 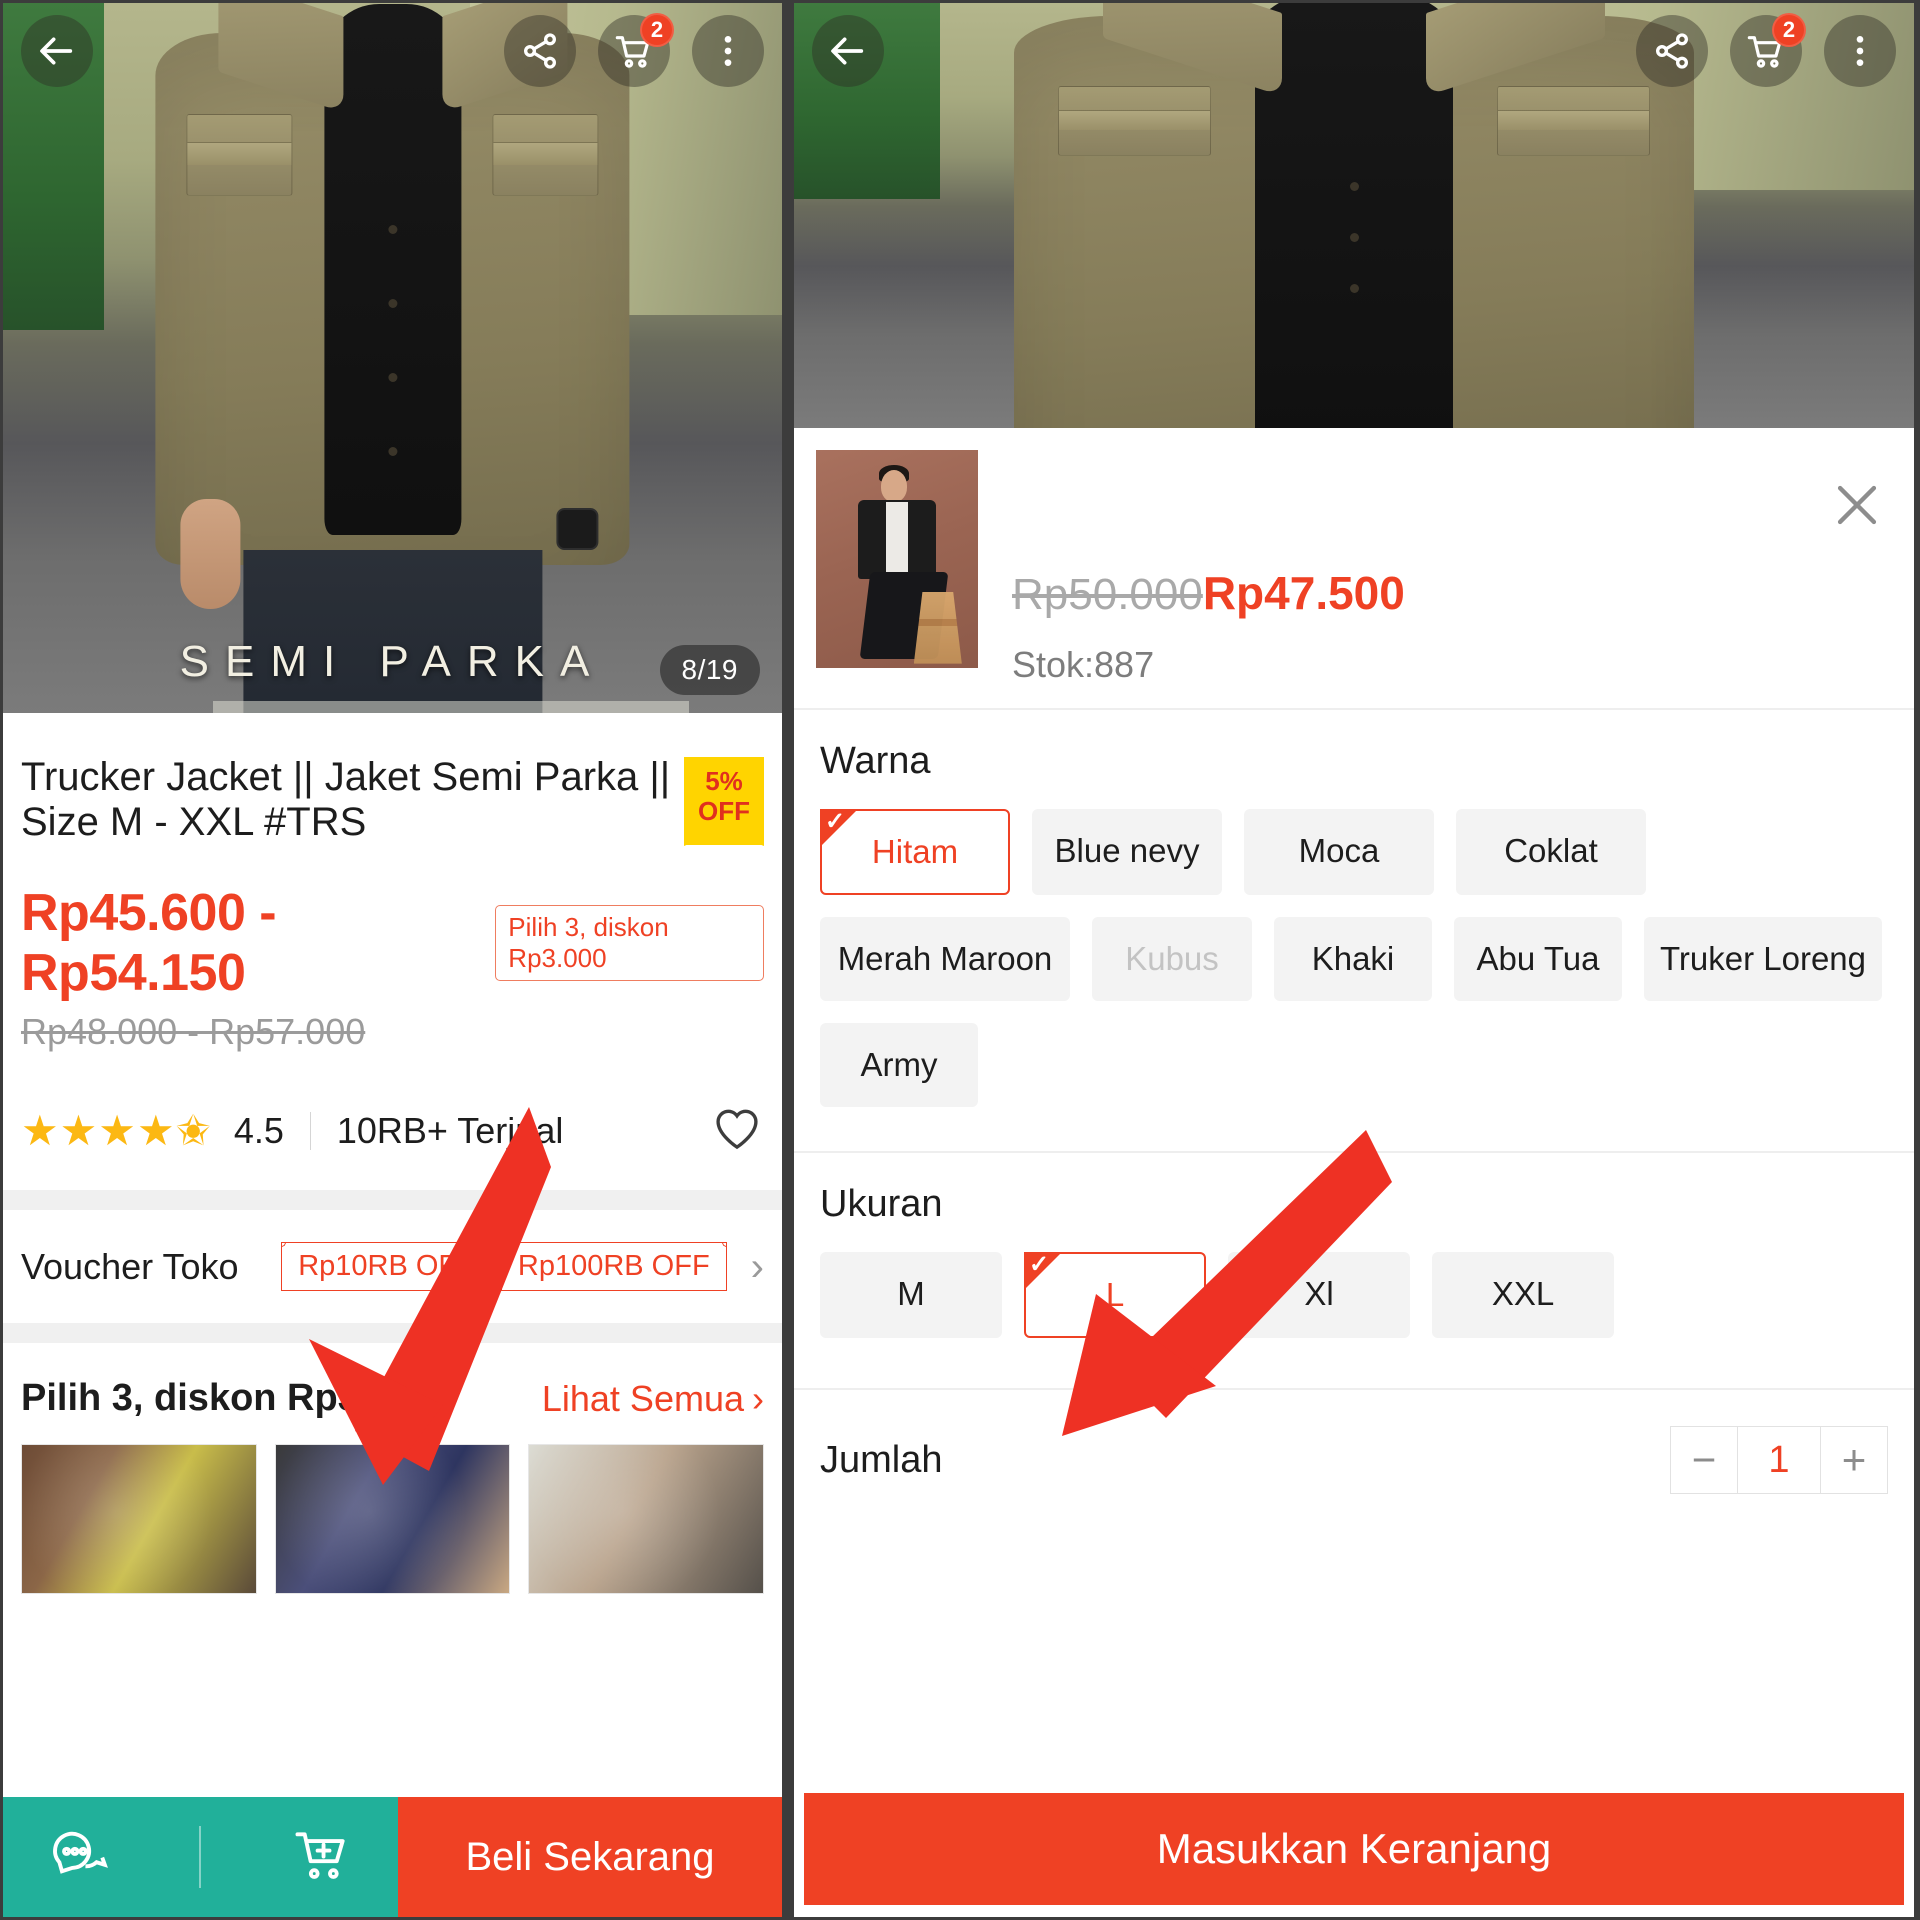 I want to click on chat-button, so click(x=79, y=1857).